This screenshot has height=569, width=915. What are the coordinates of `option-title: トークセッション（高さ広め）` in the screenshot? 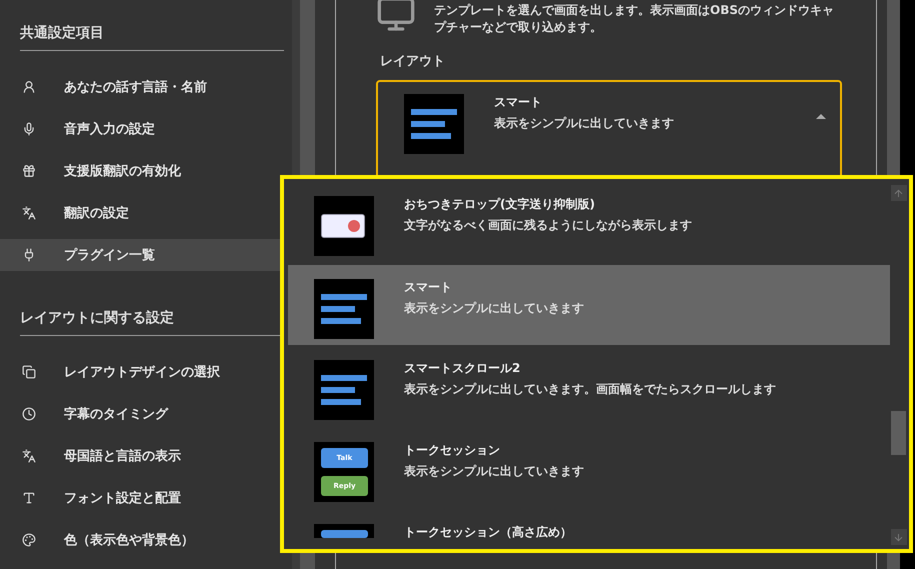 It's located at (488, 532).